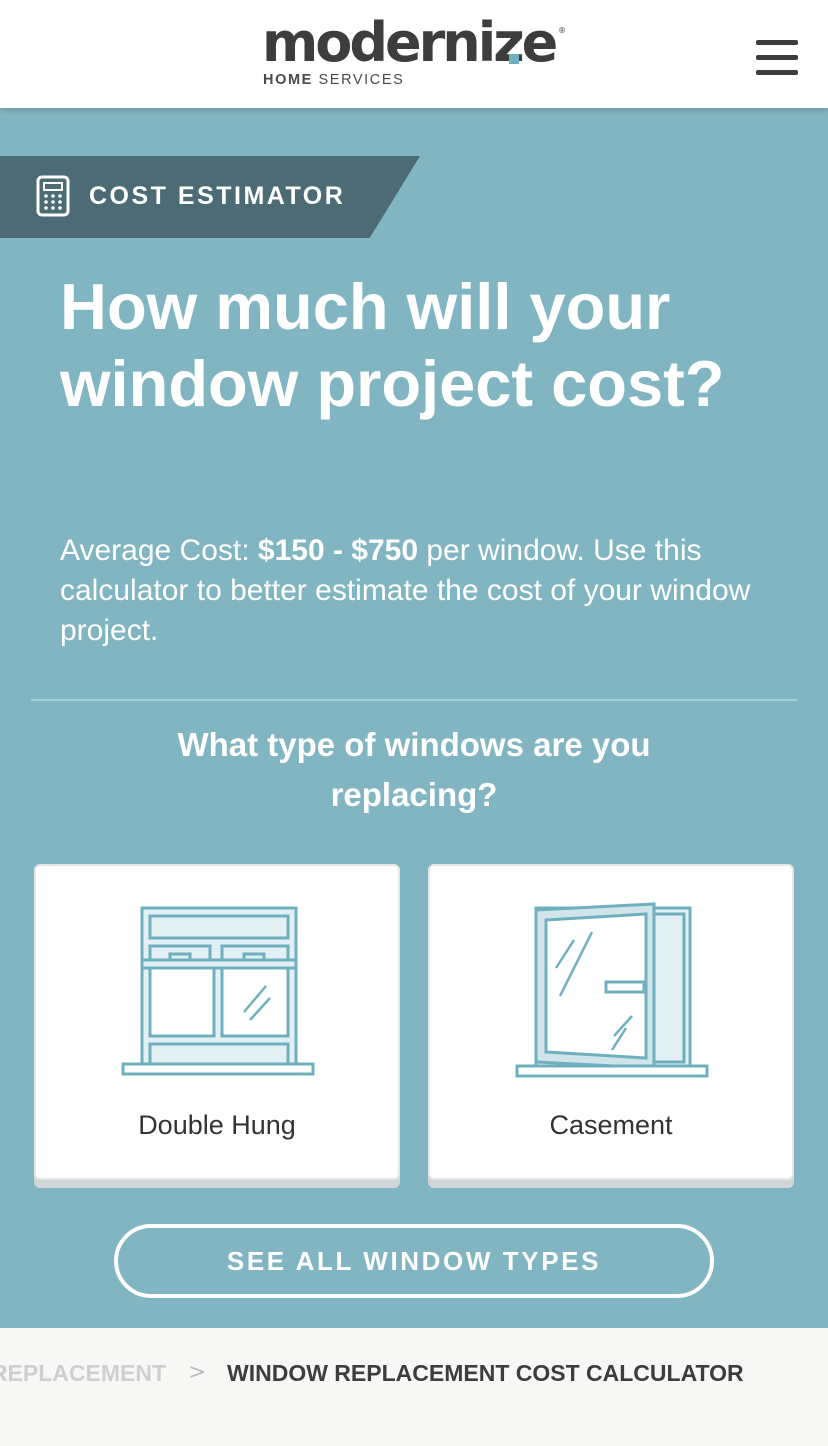 The height and width of the screenshot is (1446, 828). Describe the element at coordinates (83, 1373) in the screenshot. I see `breadcrumb-link-replacement: REPLACEMENT` at that location.